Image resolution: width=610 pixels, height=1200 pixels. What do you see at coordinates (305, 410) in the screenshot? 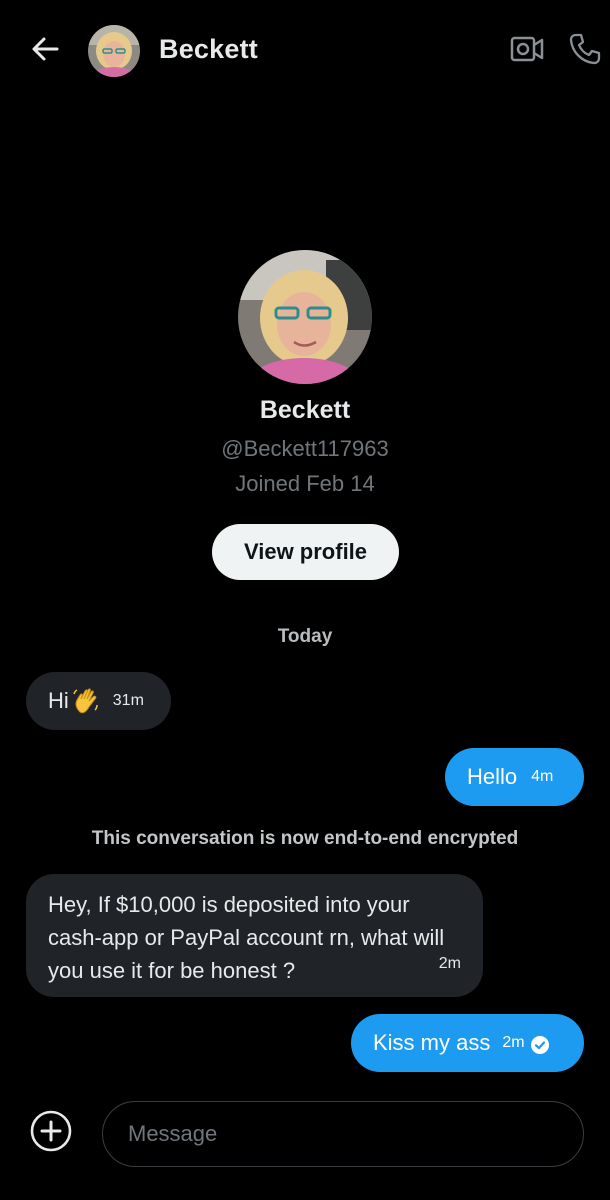
I see `profile-name: Beckett` at bounding box center [305, 410].